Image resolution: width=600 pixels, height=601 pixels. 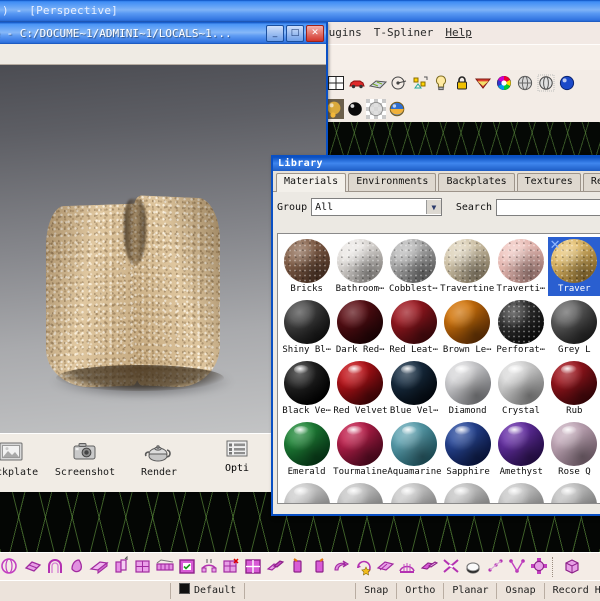 I want to click on check-box-icon, so click(x=187, y=567).